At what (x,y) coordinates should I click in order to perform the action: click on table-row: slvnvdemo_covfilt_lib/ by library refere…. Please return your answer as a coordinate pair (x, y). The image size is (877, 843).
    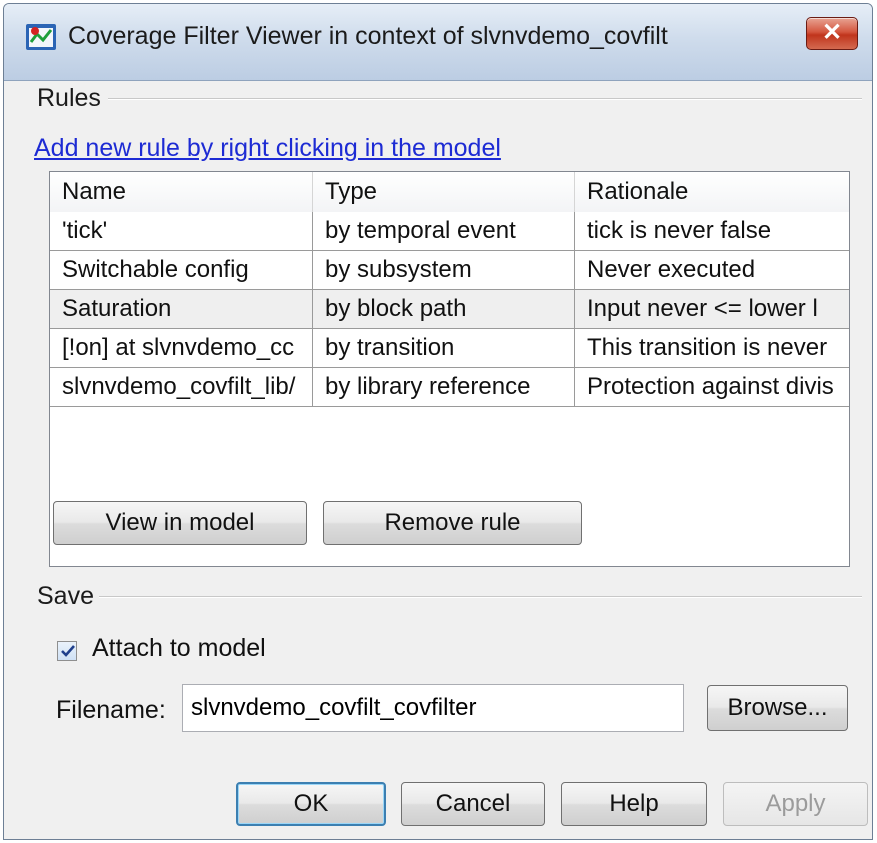
    Looking at the image, I should click on (449, 387).